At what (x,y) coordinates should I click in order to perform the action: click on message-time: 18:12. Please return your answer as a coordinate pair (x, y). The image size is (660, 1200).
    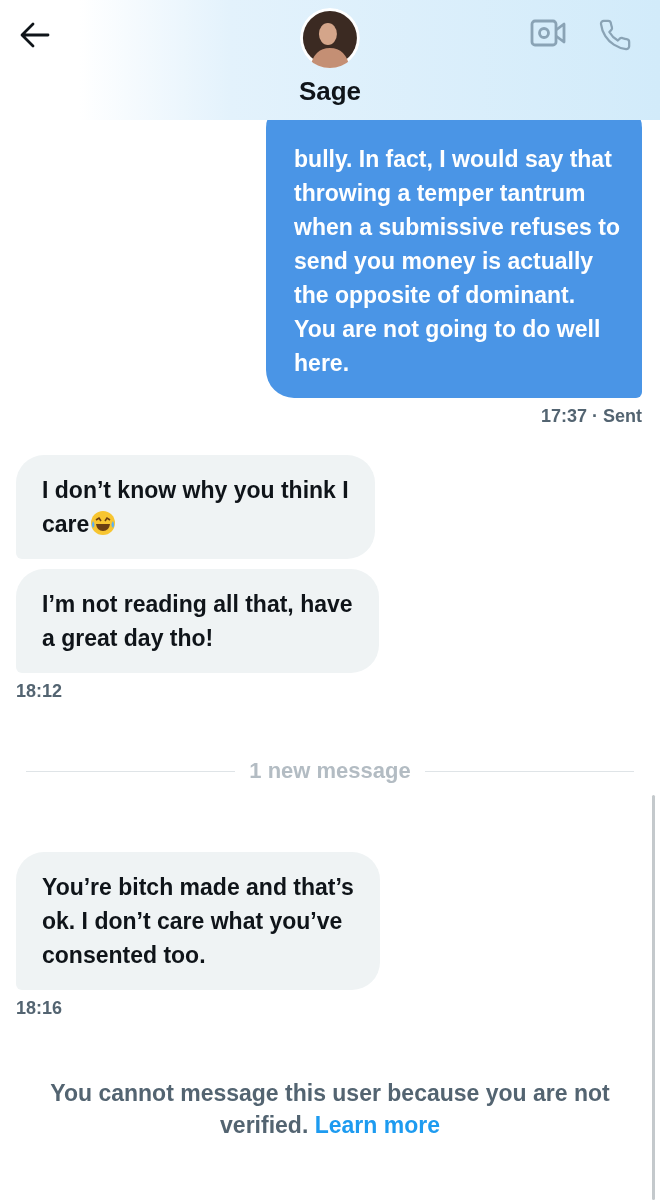
    Looking at the image, I should click on (39, 691).